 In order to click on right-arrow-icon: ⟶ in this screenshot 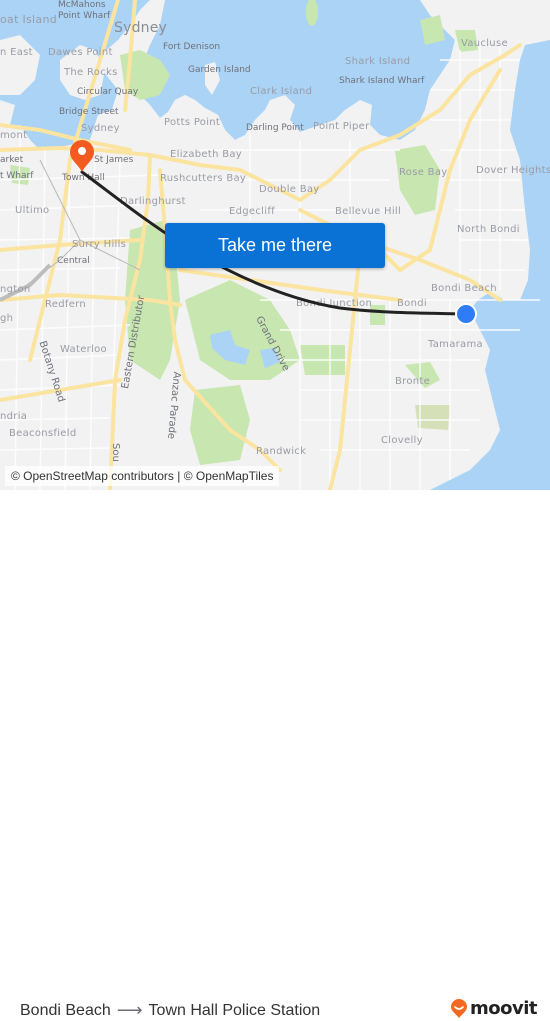, I will do `click(129, 1010)`.